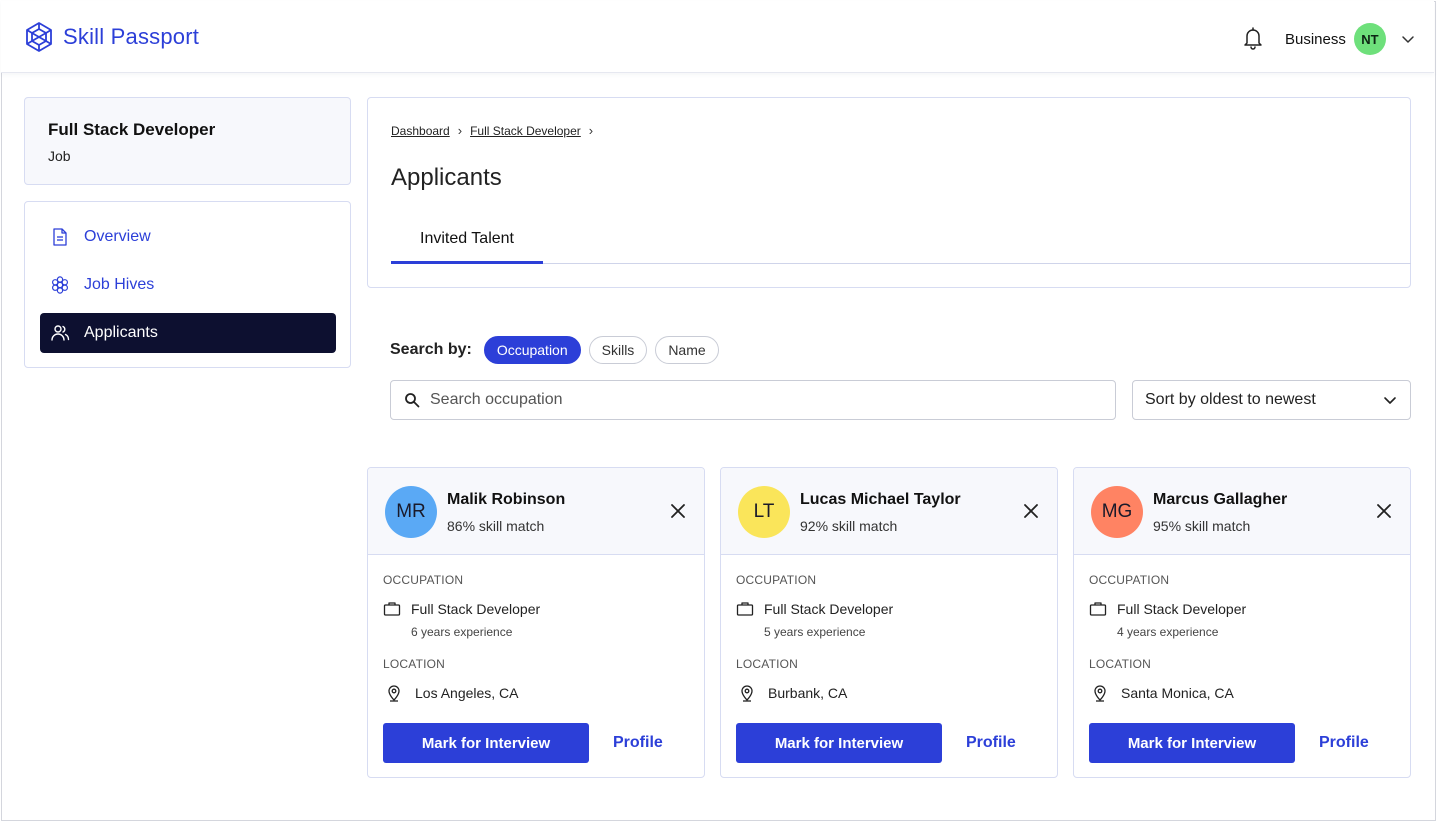 Image resolution: width=1439 pixels, height=825 pixels. Describe the element at coordinates (880, 499) in the screenshot. I see `applicant-name: Lucas Michael Taylor` at that location.